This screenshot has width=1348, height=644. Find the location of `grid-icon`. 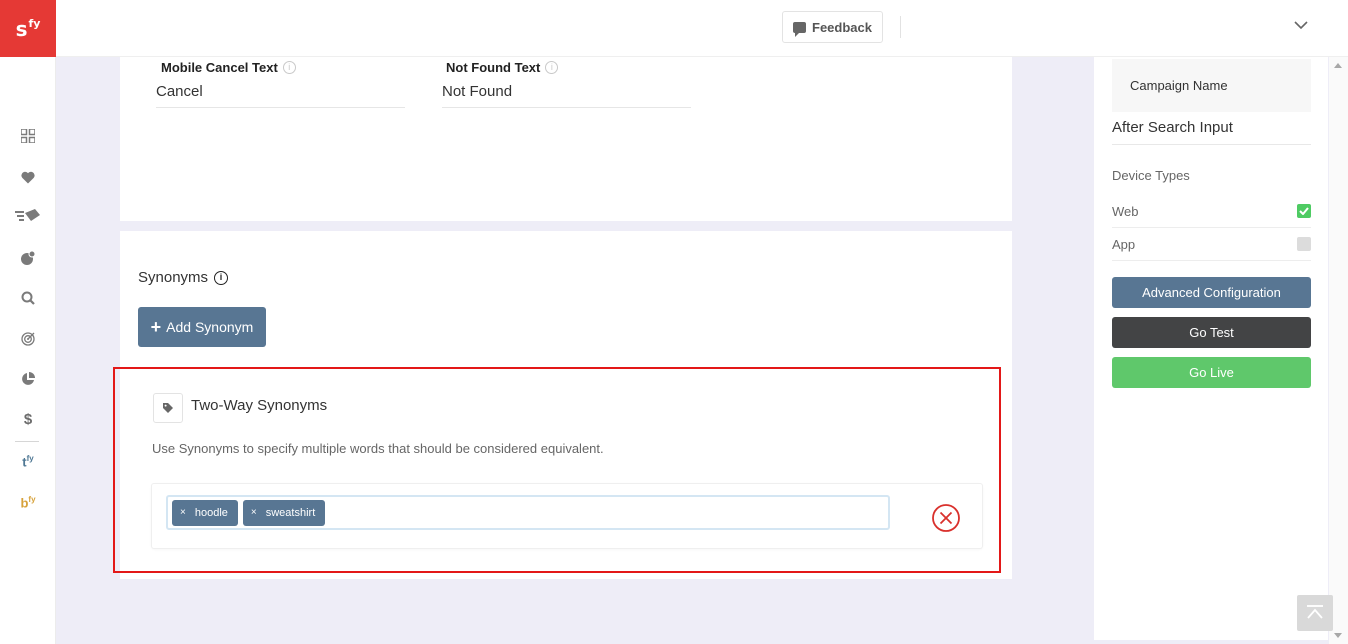

grid-icon is located at coordinates (28, 136).